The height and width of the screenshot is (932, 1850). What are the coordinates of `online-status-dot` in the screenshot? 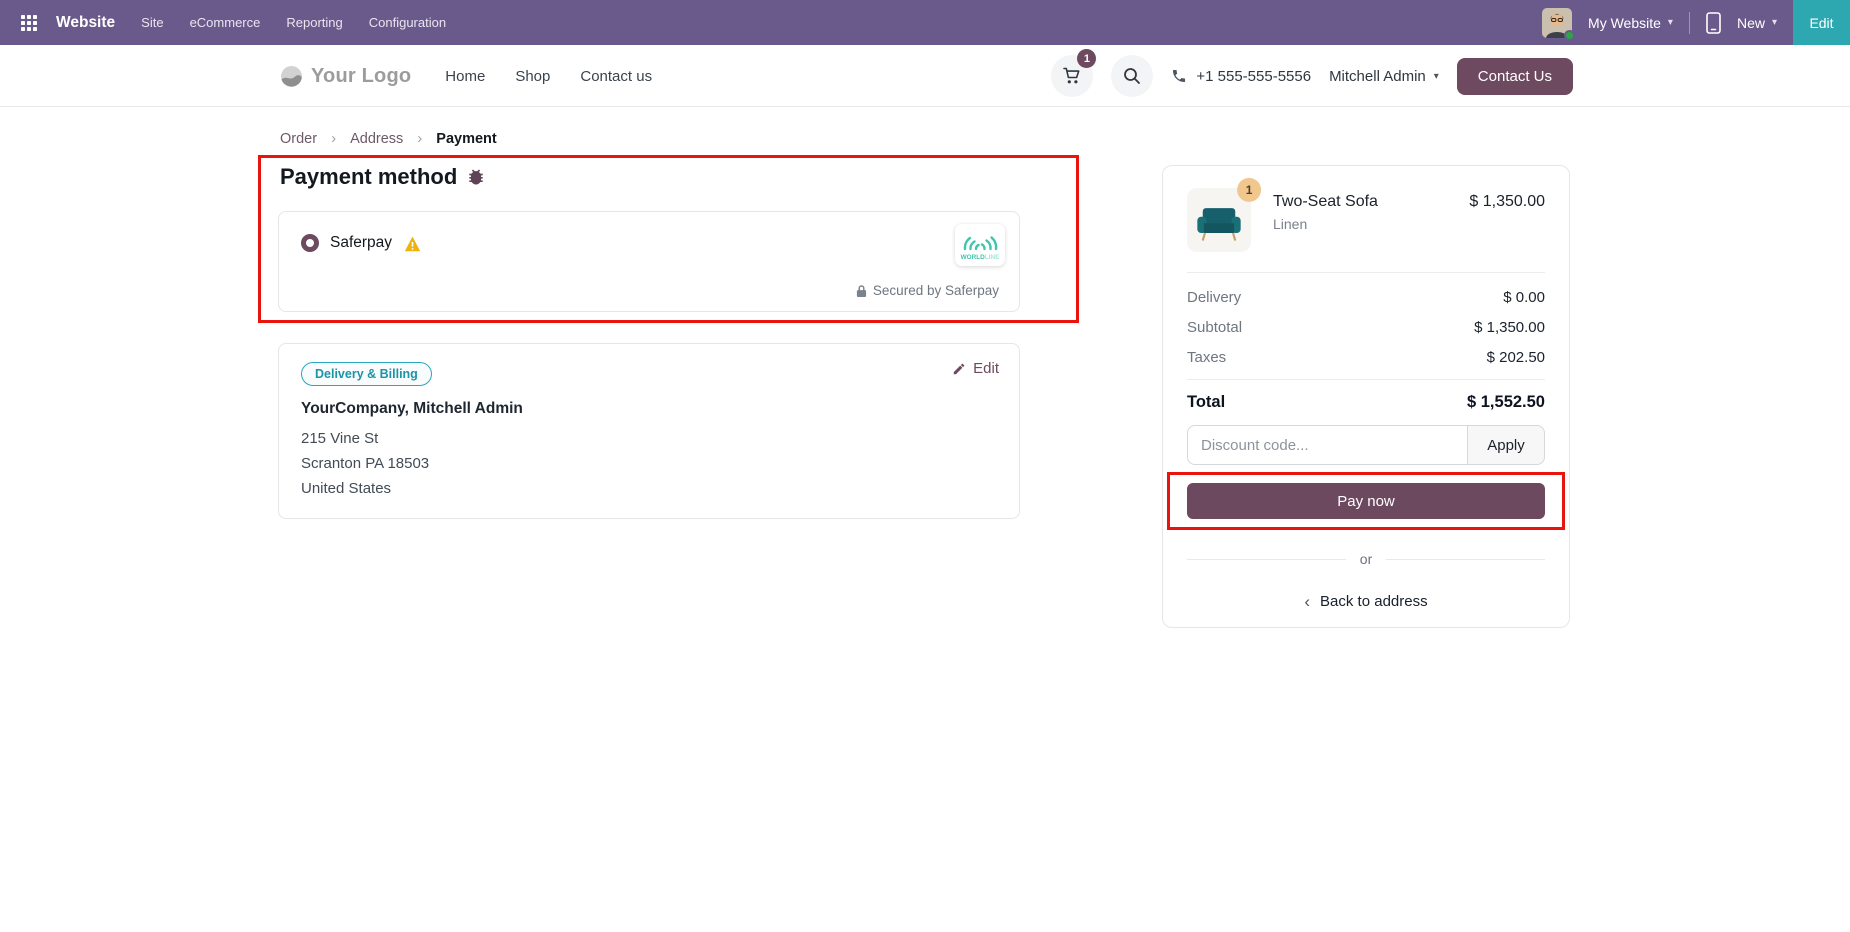 It's located at (1570, 35).